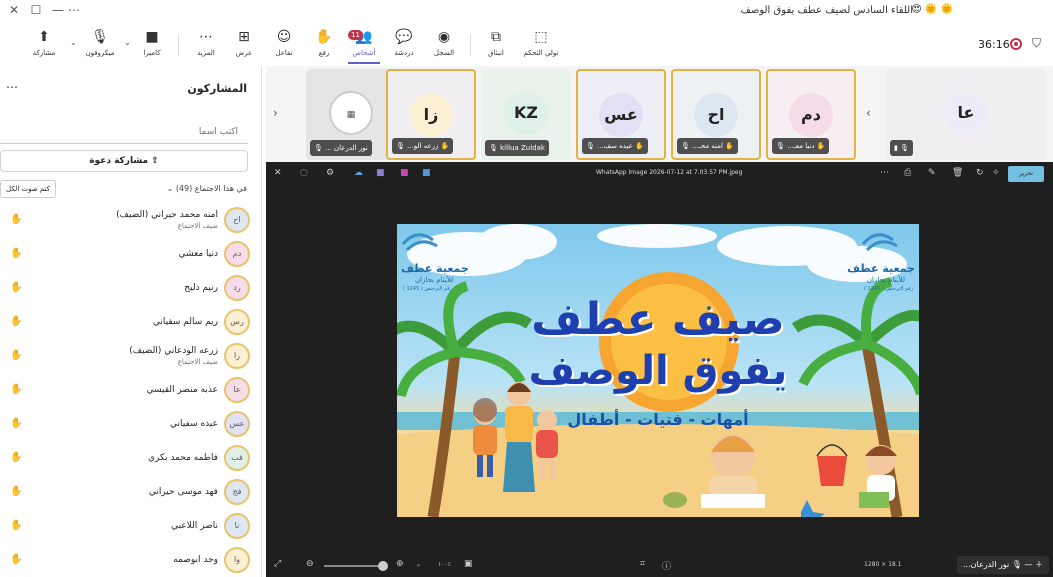 This screenshot has height=577, width=1053. Describe the element at coordinates (182, 390) in the screenshot. I see `participant-name: عذبه منصر القيسي` at that location.